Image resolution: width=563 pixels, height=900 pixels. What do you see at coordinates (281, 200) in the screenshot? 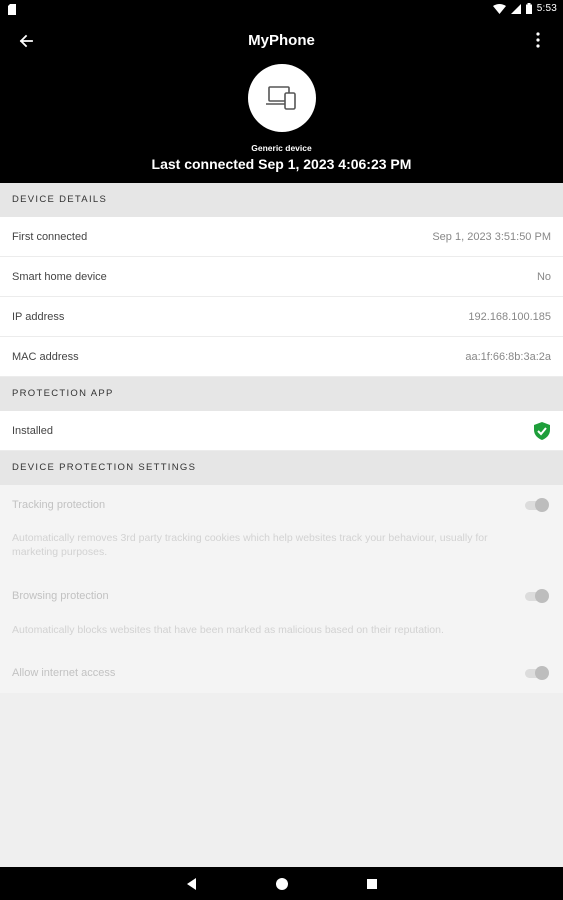
I see `section-header-device-details: DEVICE DETAILS` at bounding box center [281, 200].